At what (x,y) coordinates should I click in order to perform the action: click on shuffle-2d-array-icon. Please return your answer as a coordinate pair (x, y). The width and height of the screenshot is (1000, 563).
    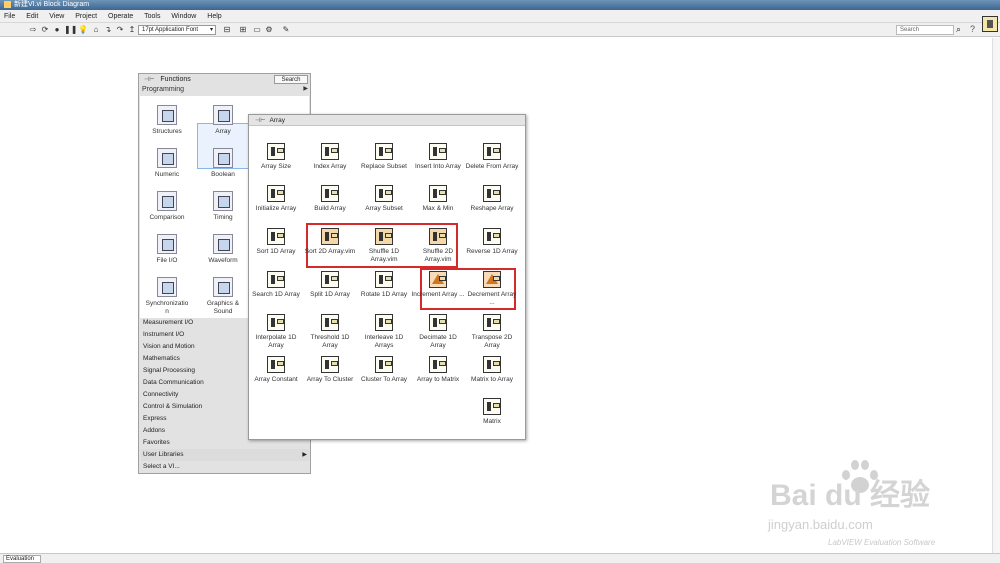
    Looking at the image, I should click on (438, 236).